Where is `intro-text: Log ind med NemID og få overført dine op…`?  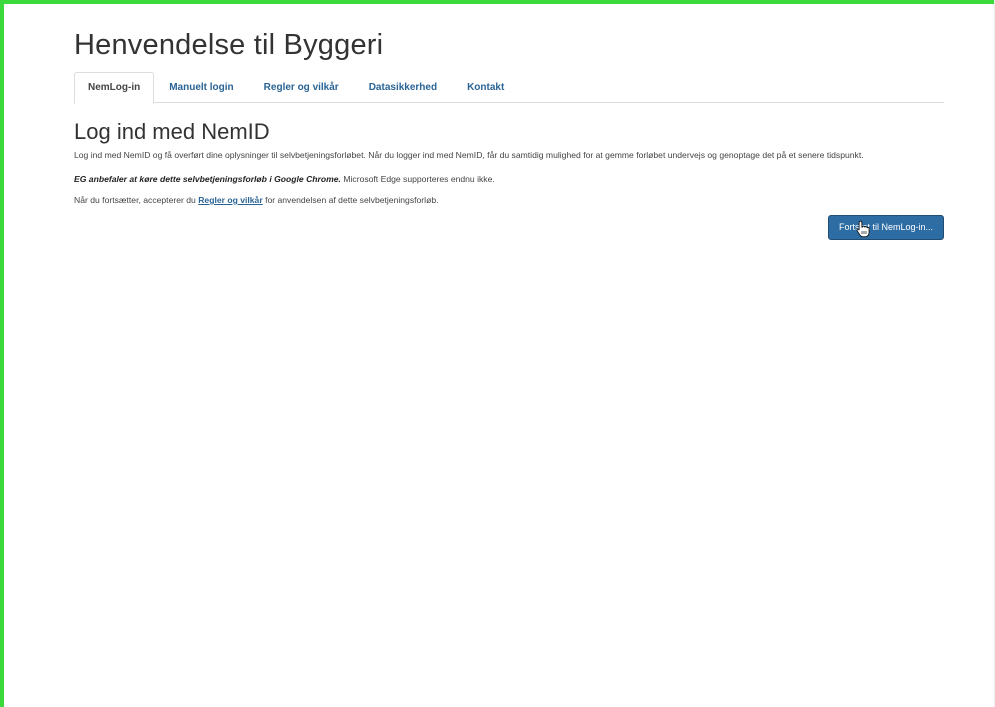
intro-text: Log ind med NemID og få overført dine op… is located at coordinates (469, 155).